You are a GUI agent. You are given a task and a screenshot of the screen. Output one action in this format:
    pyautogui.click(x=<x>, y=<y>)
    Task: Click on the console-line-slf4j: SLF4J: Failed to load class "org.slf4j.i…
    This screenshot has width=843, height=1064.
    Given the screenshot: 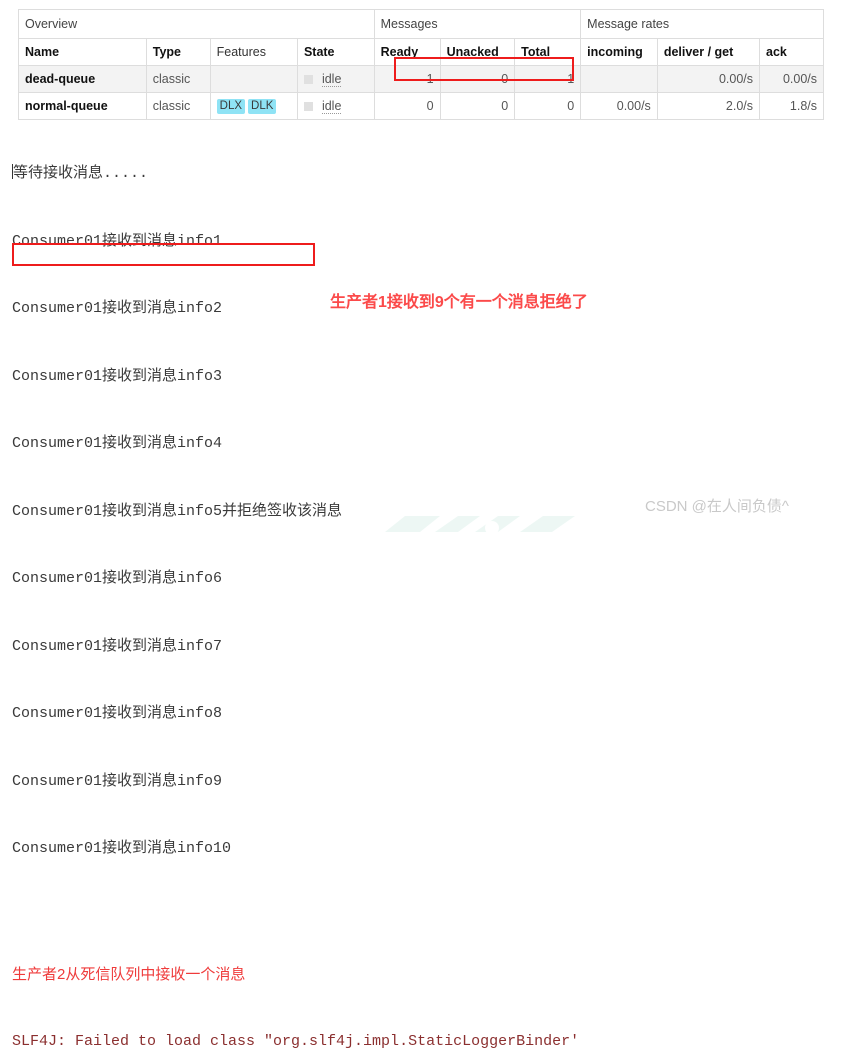 What is the action you would take?
    pyautogui.click(x=296, y=1041)
    